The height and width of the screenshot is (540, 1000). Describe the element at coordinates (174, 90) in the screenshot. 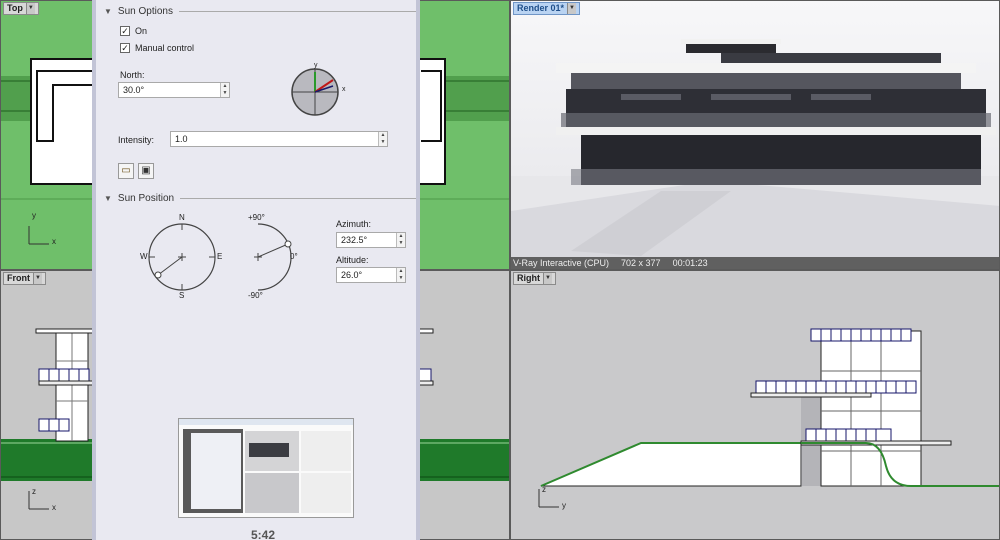

I see `north-field: 30.0° ▲ ▼` at that location.